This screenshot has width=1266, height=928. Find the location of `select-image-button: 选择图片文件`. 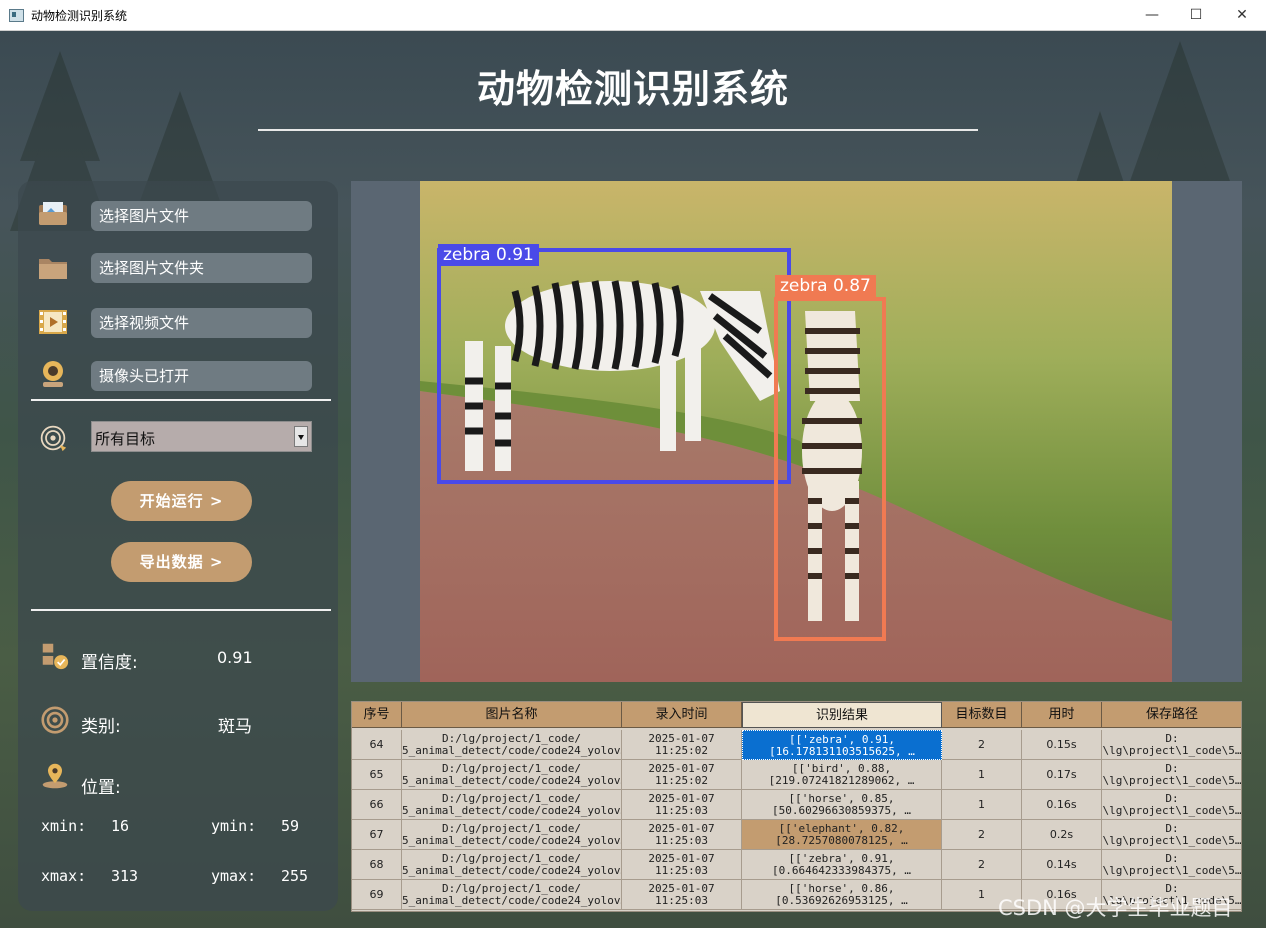

select-image-button: 选择图片文件 is located at coordinates (201, 216).